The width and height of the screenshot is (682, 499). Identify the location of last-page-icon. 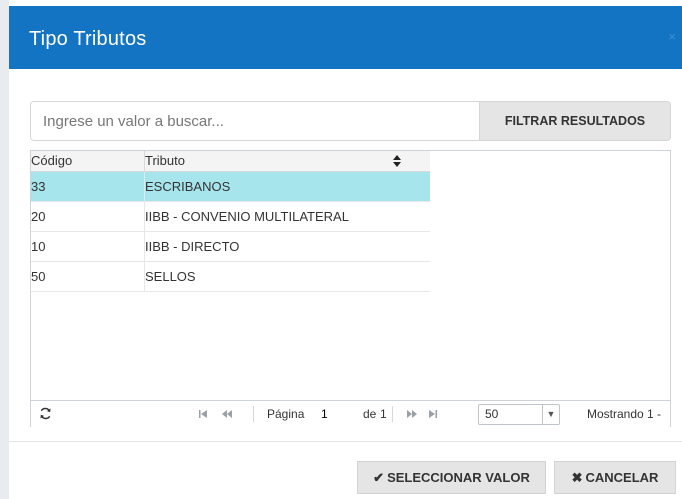
(433, 414).